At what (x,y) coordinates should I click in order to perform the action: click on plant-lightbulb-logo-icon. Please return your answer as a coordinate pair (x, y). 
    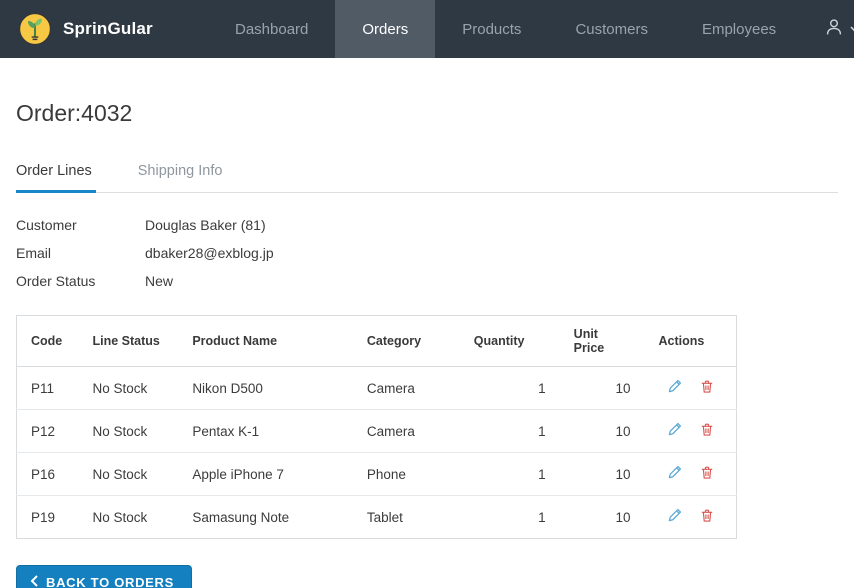
    Looking at the image, I should click on (35, 29).